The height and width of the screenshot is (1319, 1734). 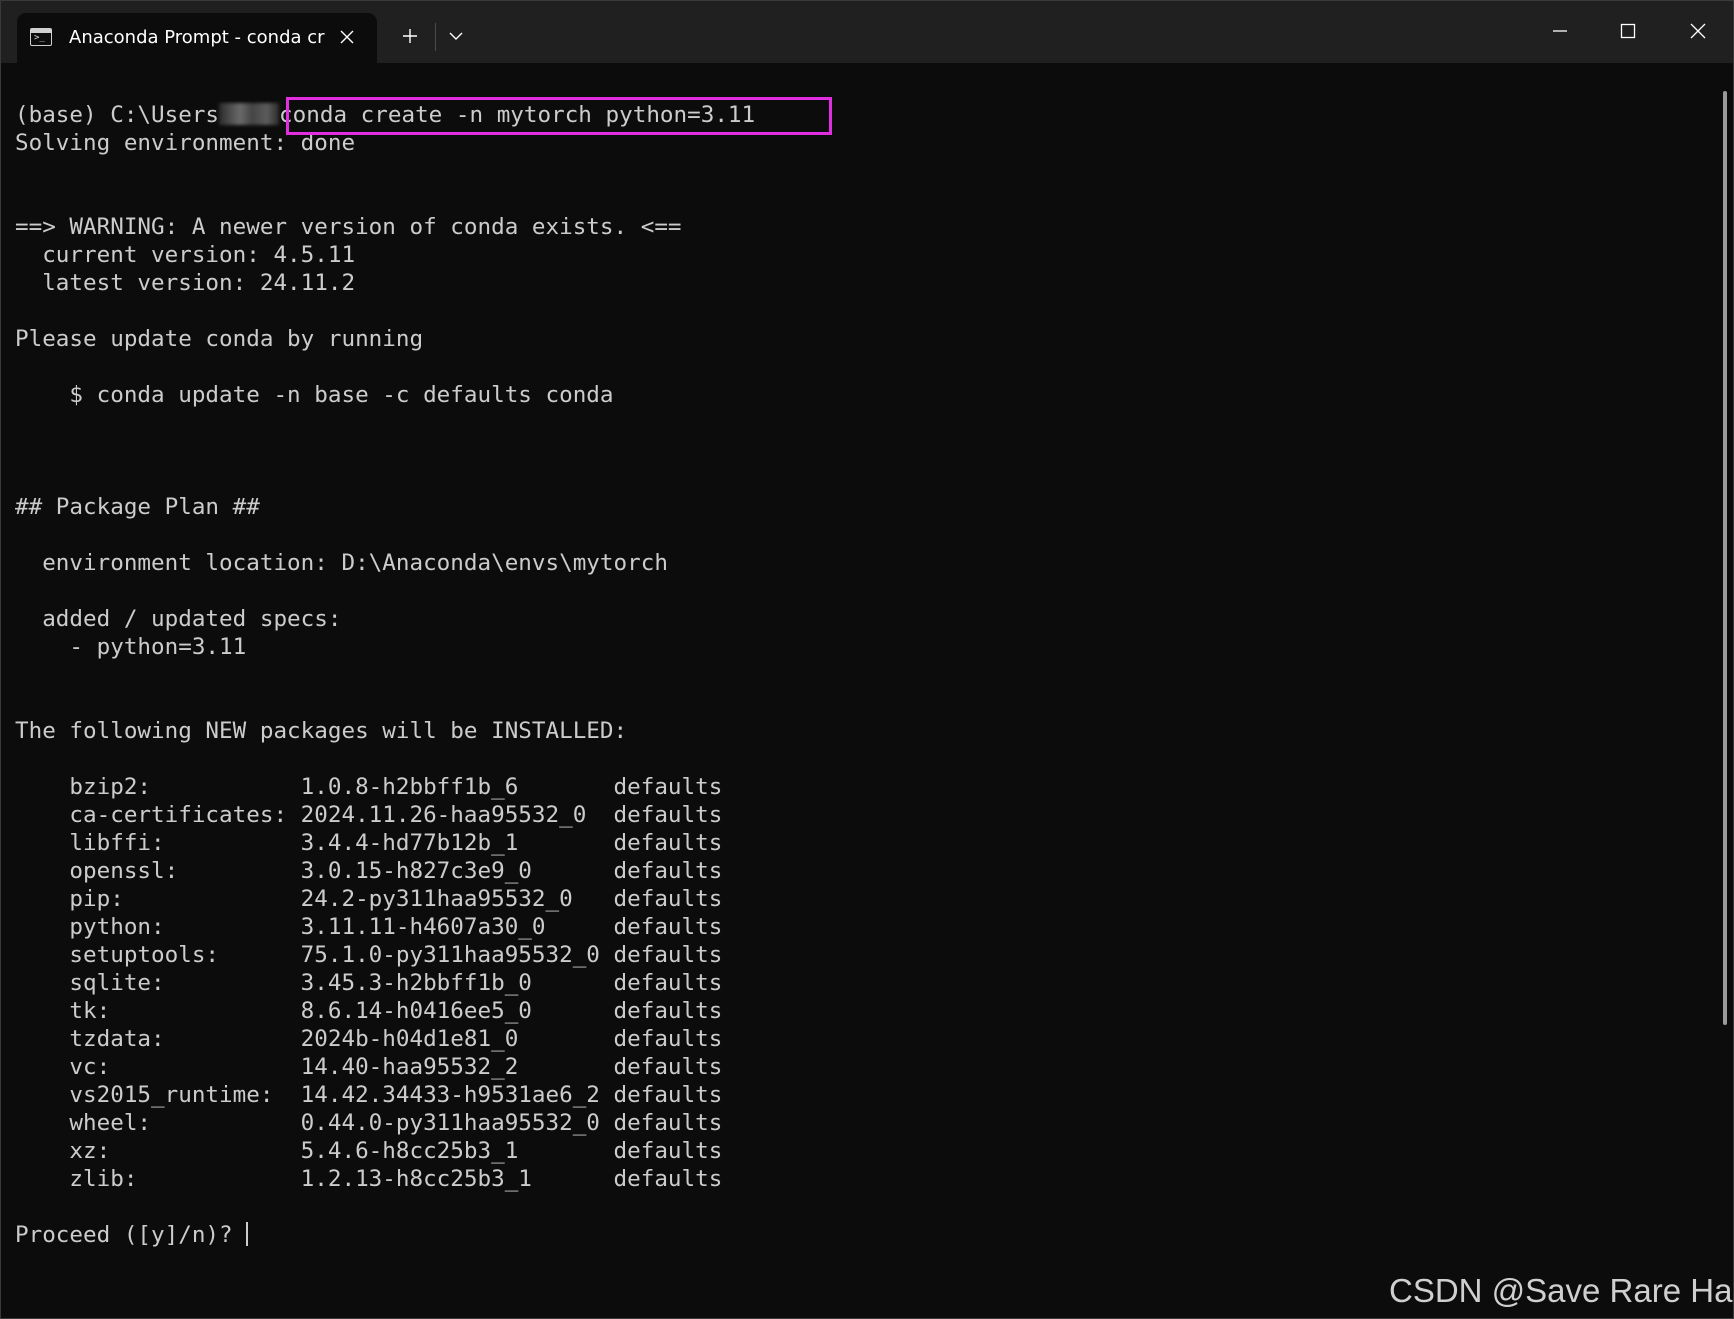 I want to click on maximize-icon, so click(x=1628, y=31).